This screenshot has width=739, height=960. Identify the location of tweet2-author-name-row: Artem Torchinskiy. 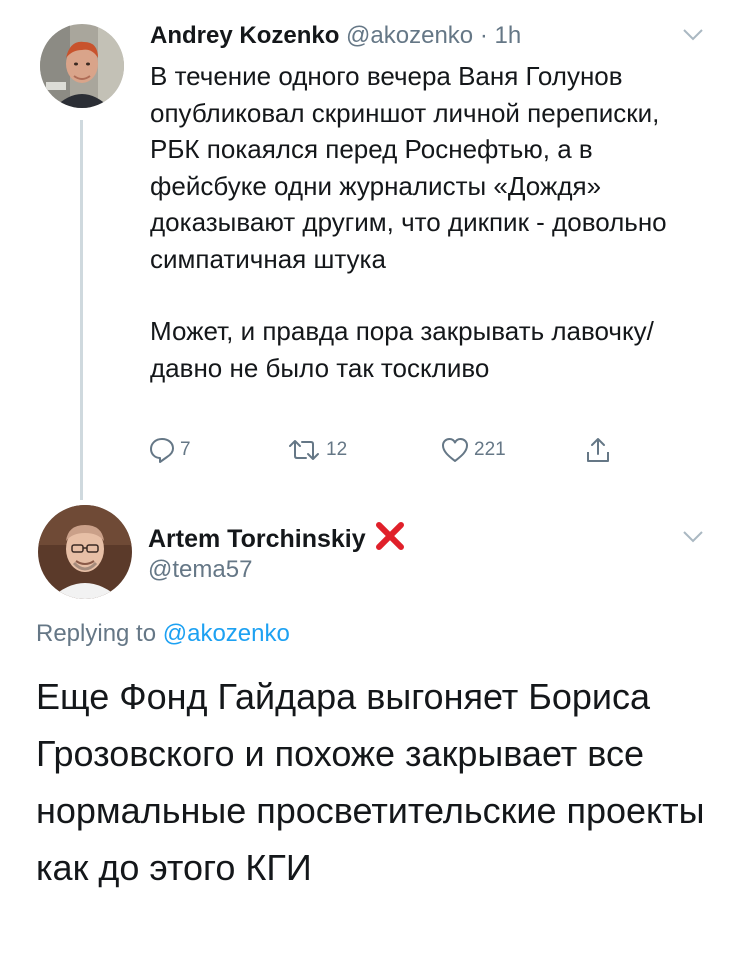
(277, 539).